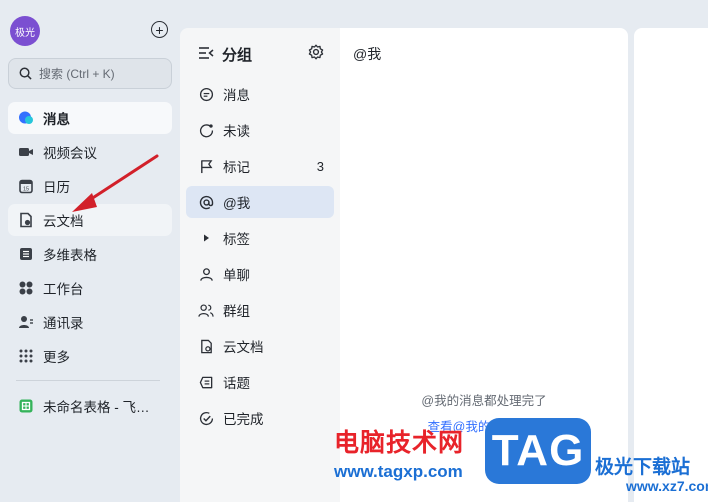 This screenshot has height=502, width=708. Describe the element at coordinates (90, 322) in the screenshot. I see `sidebar-item-contacts: 通讯录` at that location.